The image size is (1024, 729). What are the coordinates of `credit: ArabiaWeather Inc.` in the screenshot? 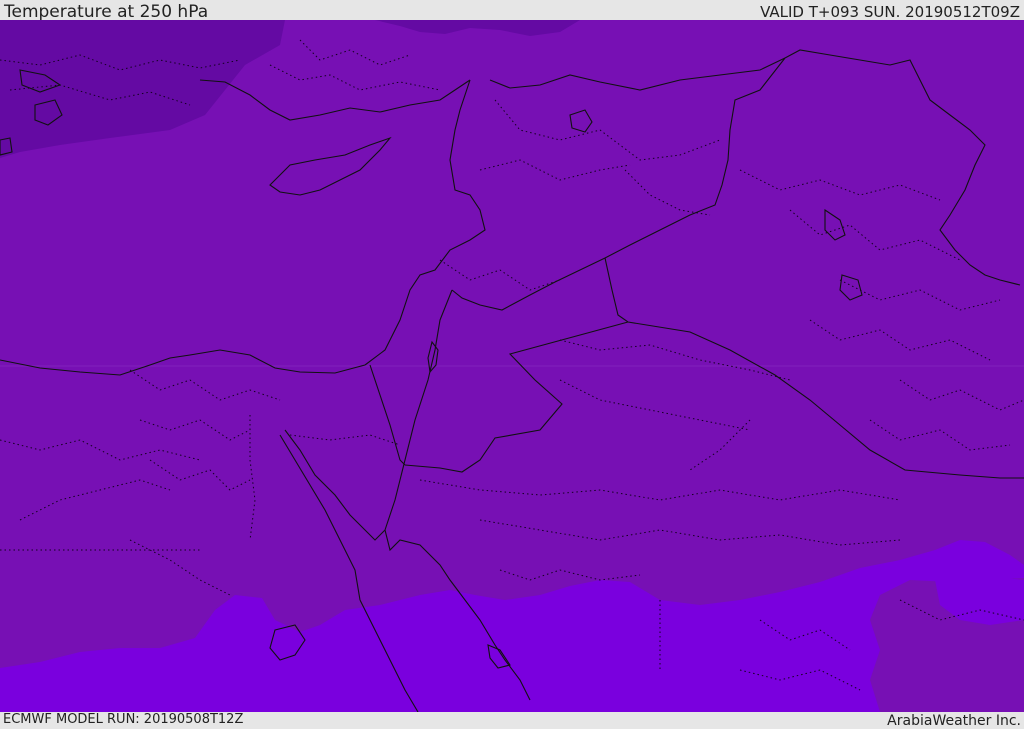 It's located at (954, 721).